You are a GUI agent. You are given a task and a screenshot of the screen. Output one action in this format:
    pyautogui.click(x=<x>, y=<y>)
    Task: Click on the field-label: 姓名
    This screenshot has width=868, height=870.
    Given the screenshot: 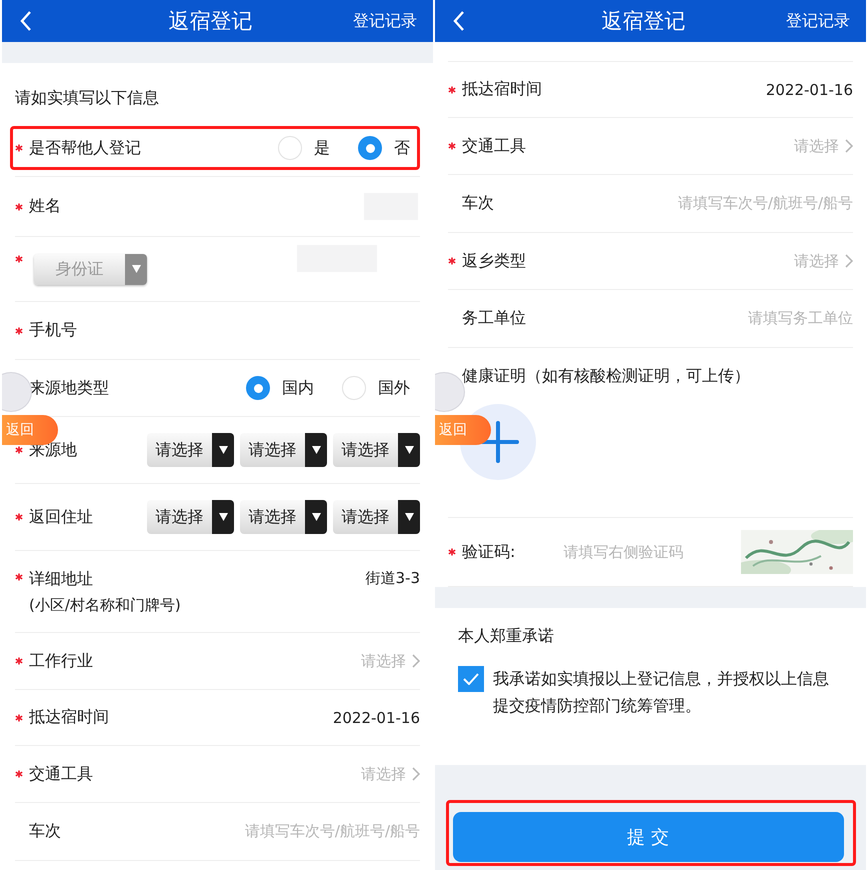 What is the action you would take?
    pyautogui.click(x=45, y=206)
    